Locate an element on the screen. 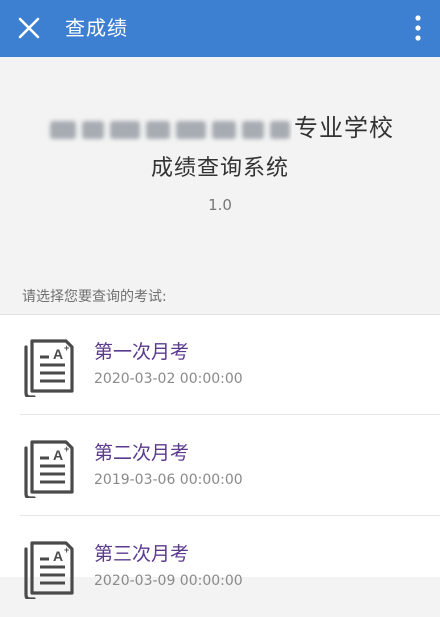 Image resolution: width=440 pixels, height=617 pixels. redacted-school-name is located at coordinates (167, 130).